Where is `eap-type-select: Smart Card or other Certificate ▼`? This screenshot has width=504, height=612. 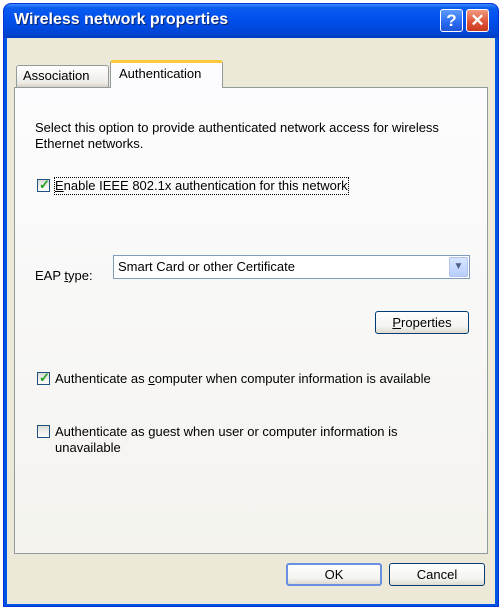
eap-type-select: Smart Card or other Certificate ▼ is located at coordinates (291, 267).